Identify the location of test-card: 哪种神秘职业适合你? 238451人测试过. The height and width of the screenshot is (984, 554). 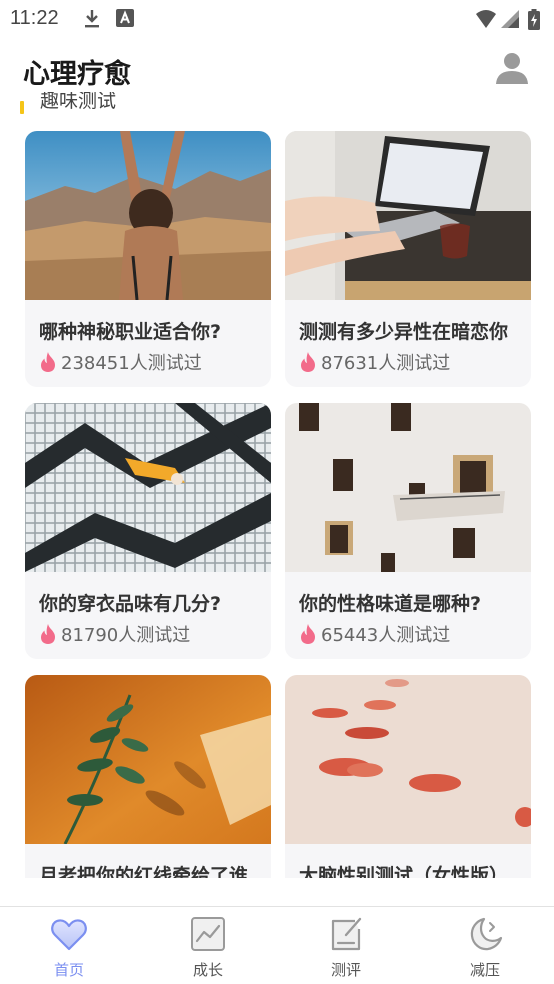
(148, 259).